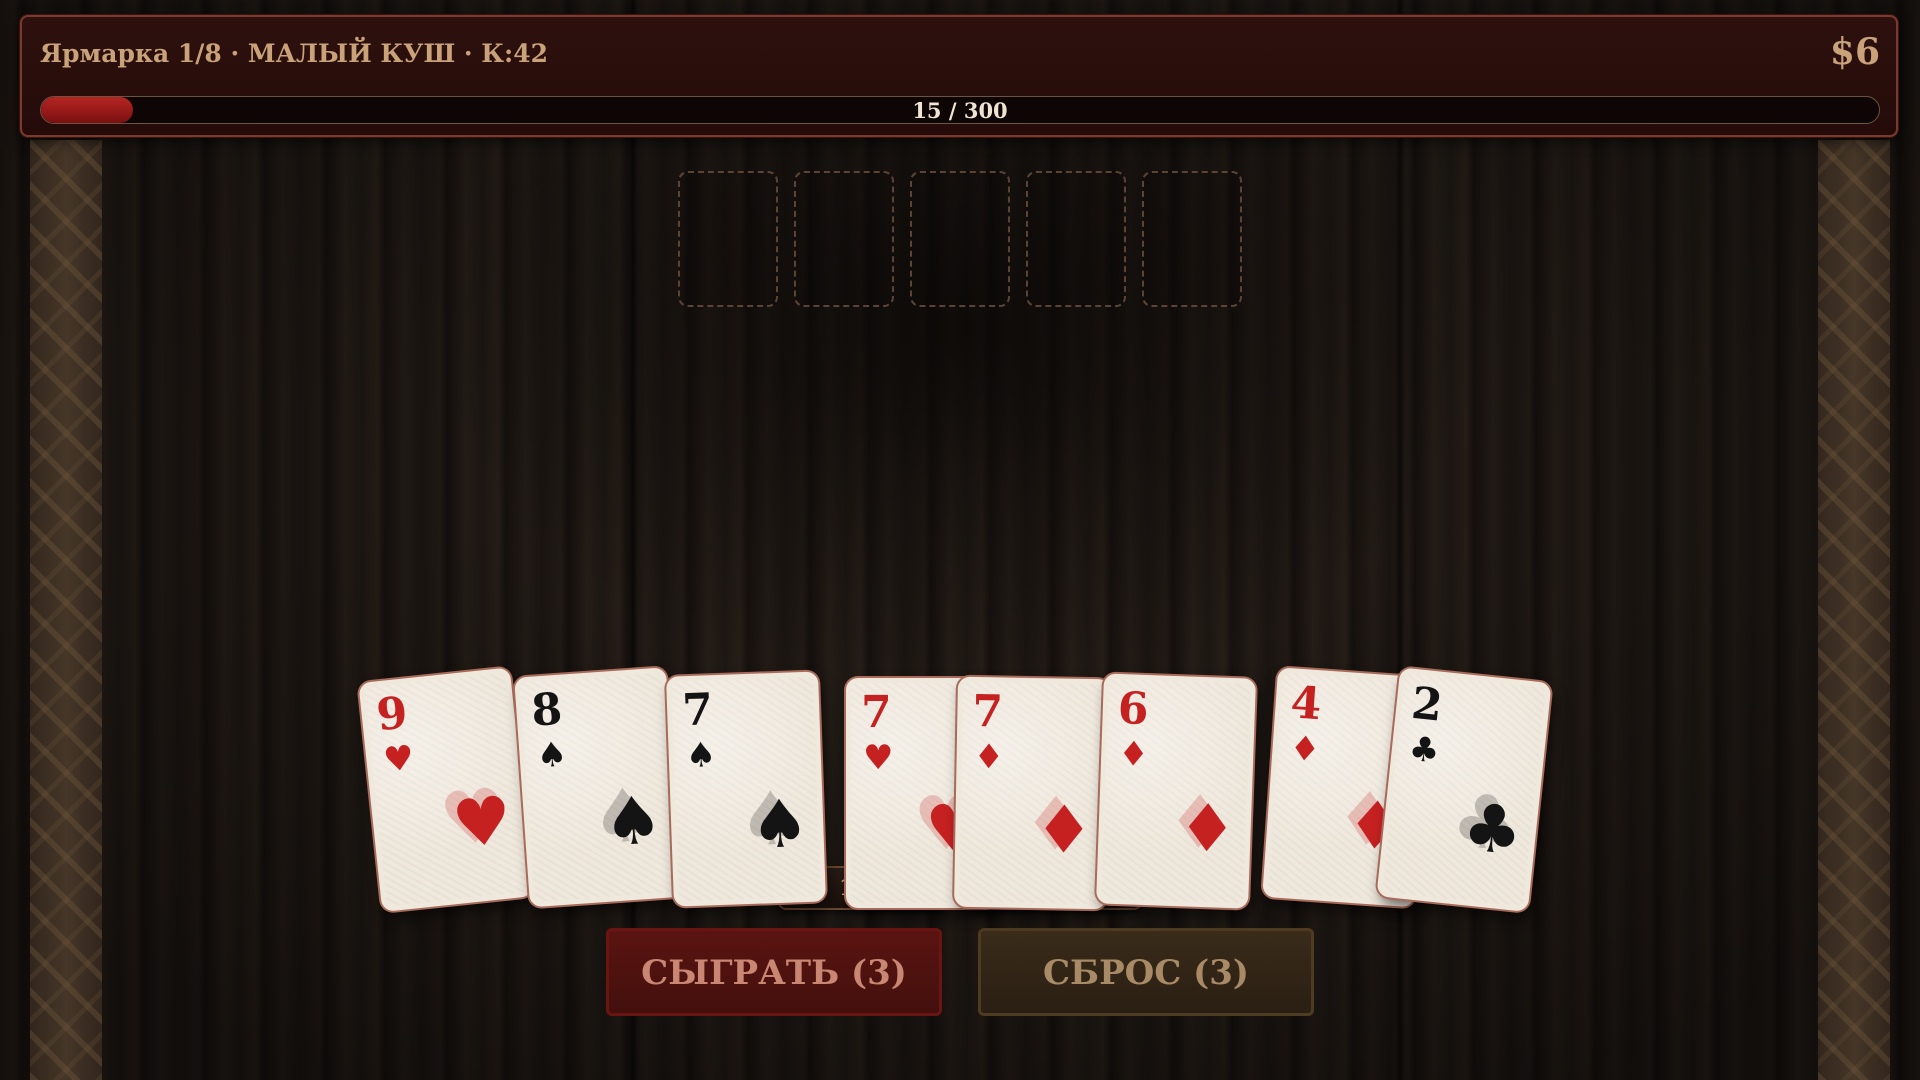 This screenshot has width=1920, height=1080. Describe the element at coordinates (1146, 972) in the screenshot. I see `discard-button: СБРОС (3)` at that location.